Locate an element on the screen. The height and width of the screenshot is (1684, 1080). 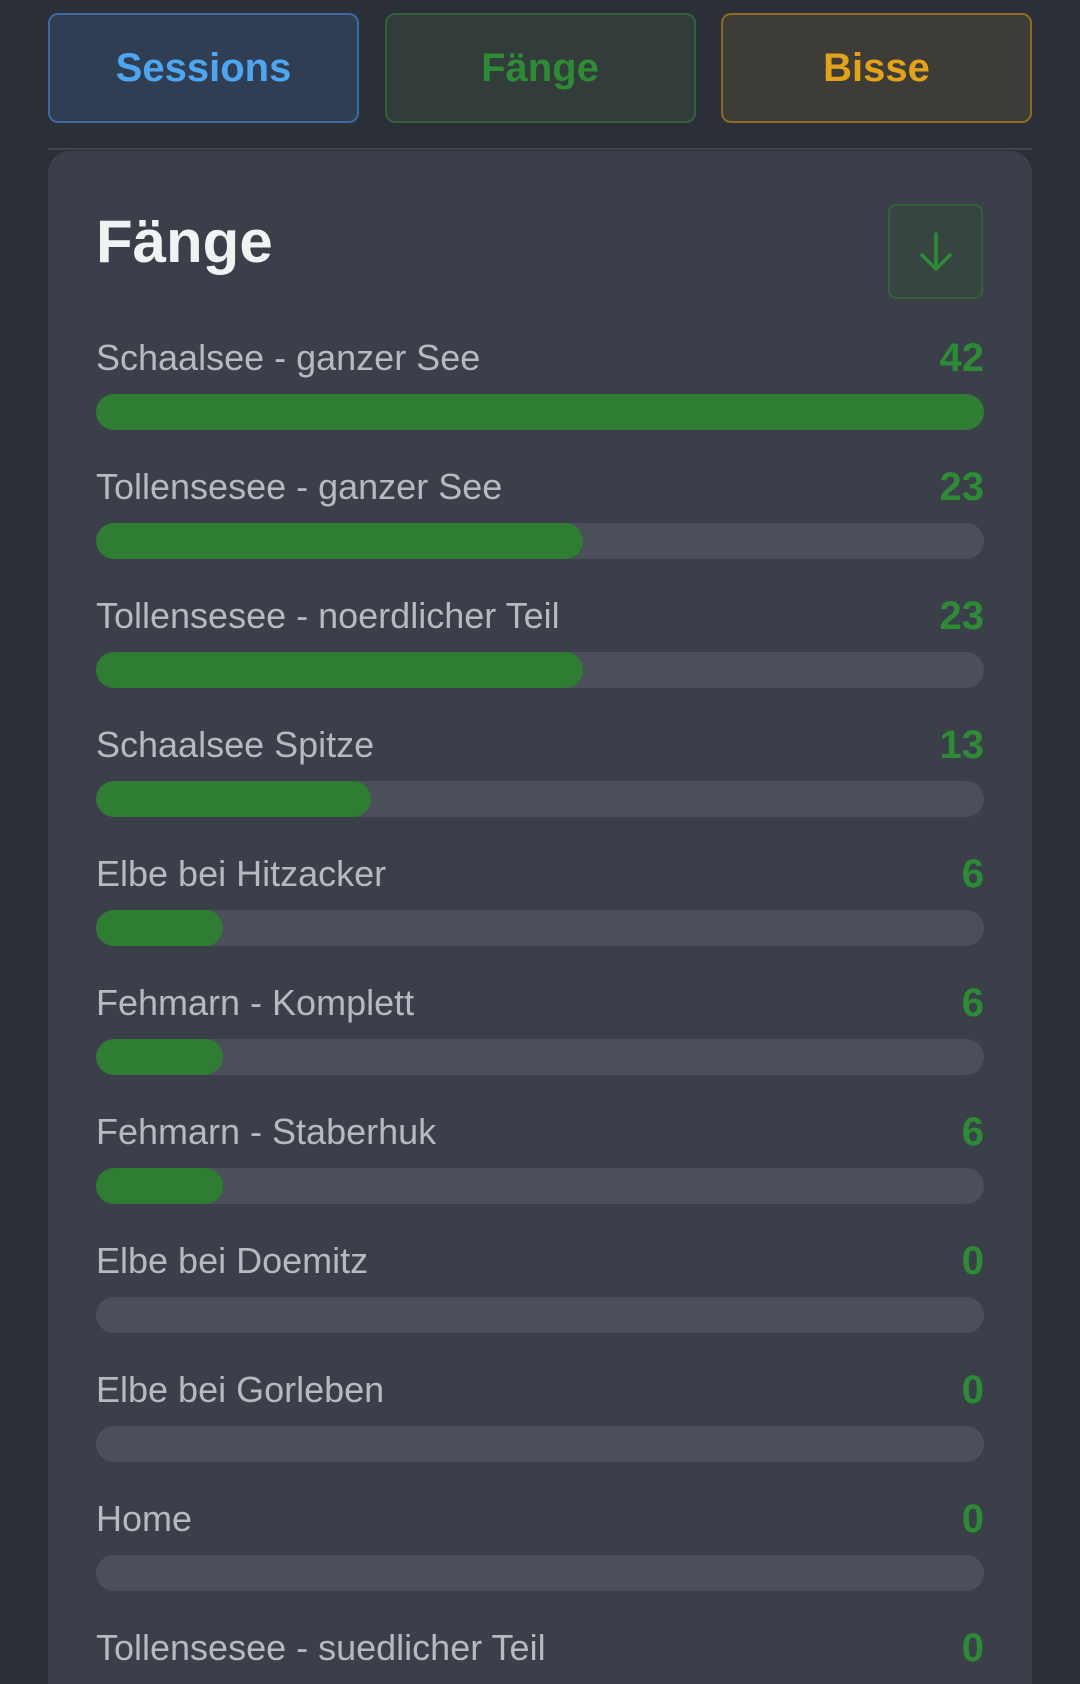
location-row: Fehmarn - Staberhuk 6 is located at coordinates (540, 1160).